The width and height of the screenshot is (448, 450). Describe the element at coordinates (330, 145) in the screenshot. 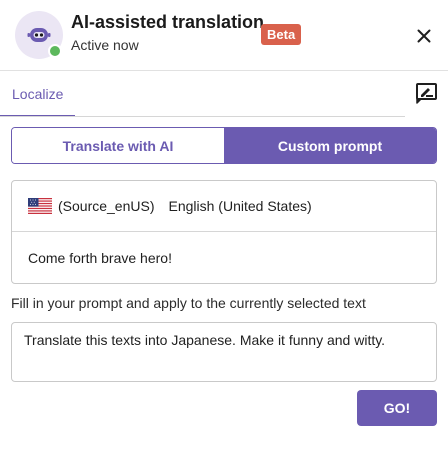

I see `custom-prompt-button: Custom prompt` at that location.